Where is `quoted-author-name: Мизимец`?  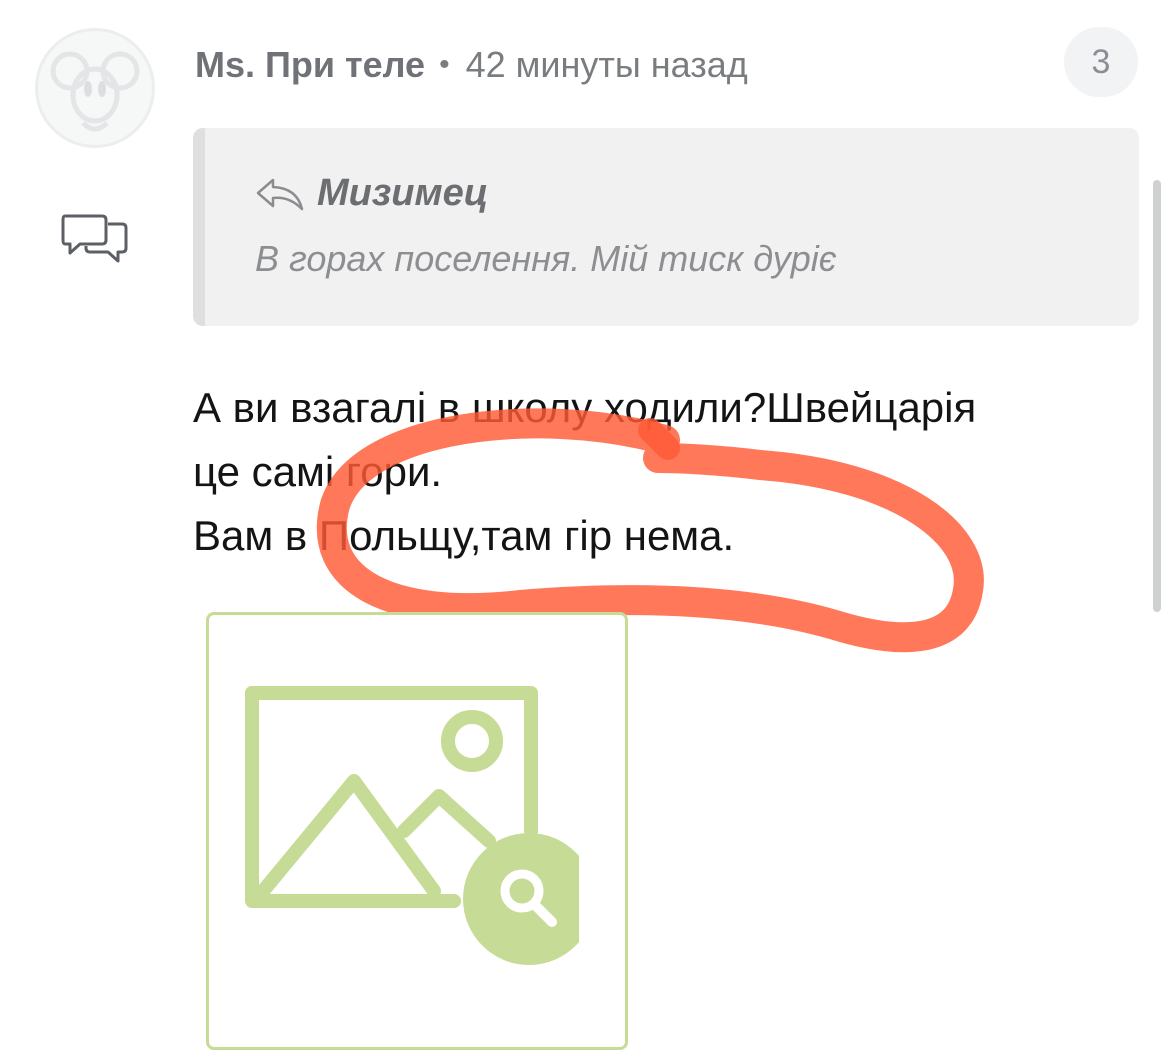
quoted-author-name: Мизимец is located at coordinates (403, 193).